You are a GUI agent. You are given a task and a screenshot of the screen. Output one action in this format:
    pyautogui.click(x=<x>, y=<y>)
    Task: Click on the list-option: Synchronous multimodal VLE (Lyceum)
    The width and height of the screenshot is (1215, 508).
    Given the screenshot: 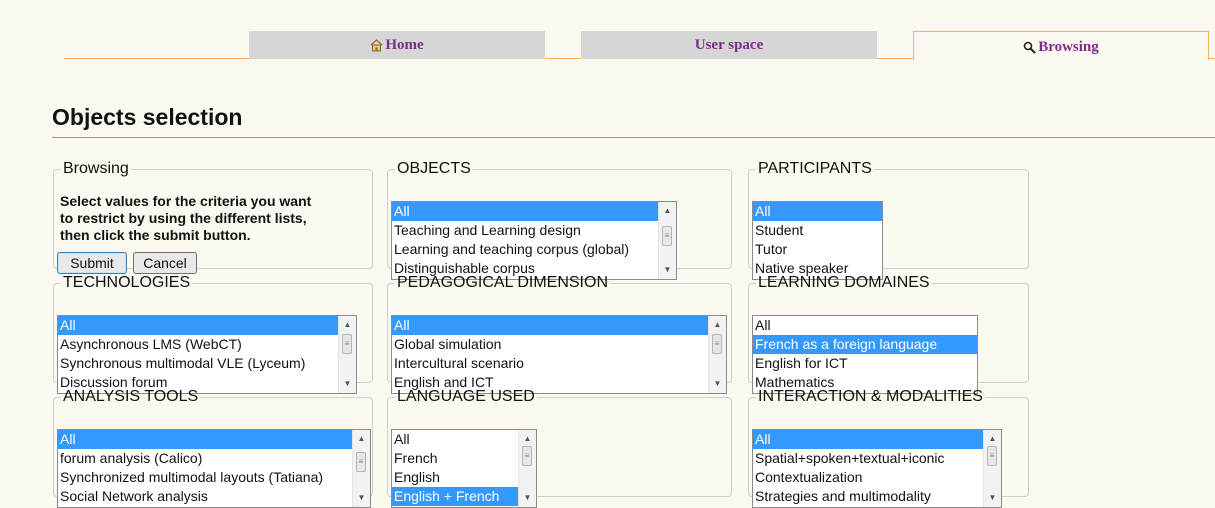 What is the action you would take?
    pyautogui.click(x=207, y=363)
    